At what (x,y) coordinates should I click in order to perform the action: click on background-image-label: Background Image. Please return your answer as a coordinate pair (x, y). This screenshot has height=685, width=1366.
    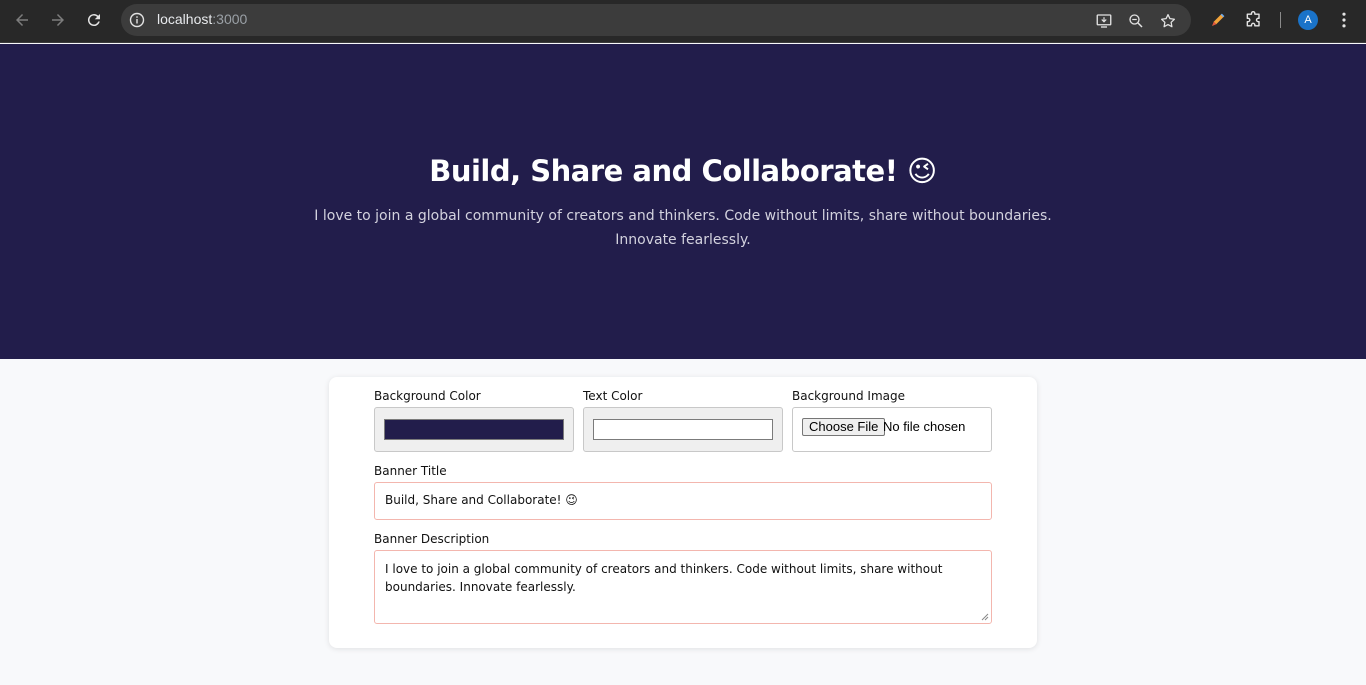
    Looking at the image, I should click on (848, 396).